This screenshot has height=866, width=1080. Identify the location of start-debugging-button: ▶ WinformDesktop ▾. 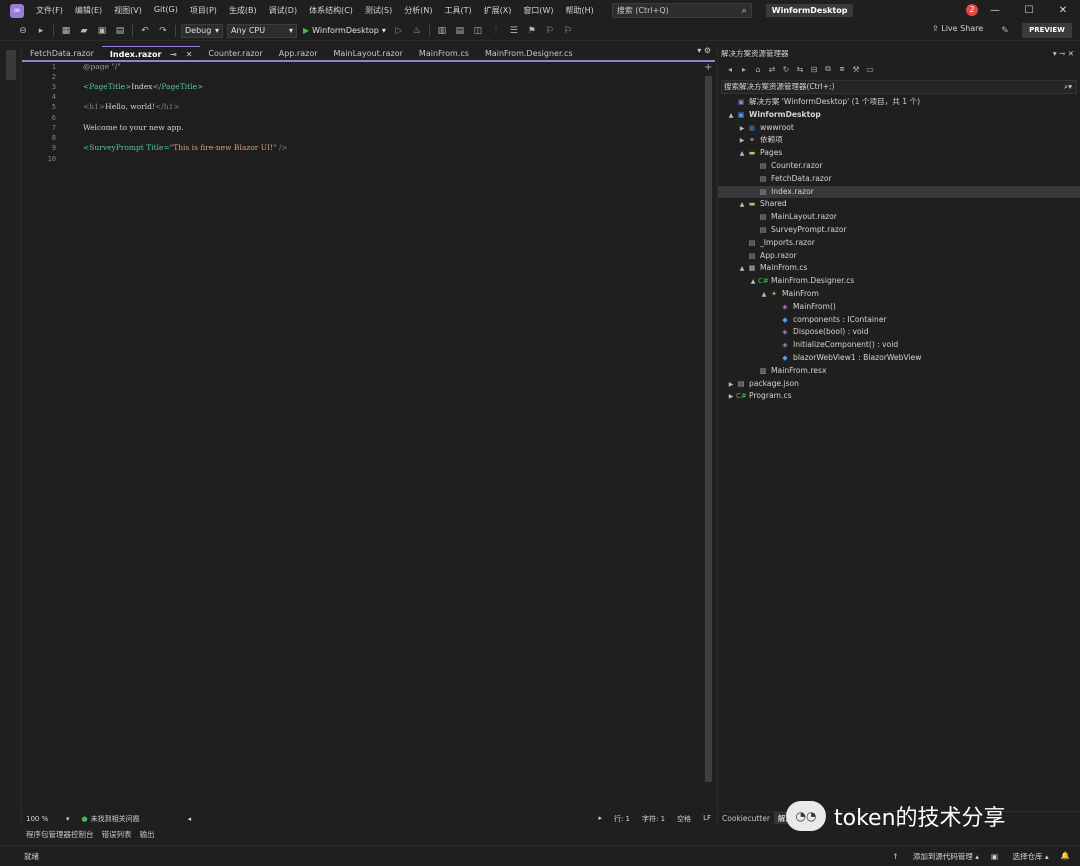
(344, 30).